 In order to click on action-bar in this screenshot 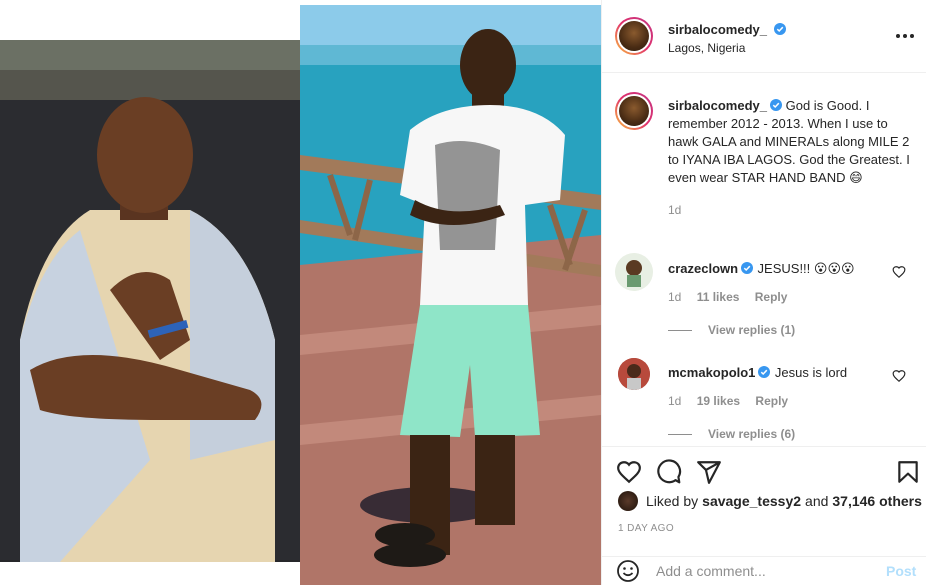, I will do `click(764, 471)`.